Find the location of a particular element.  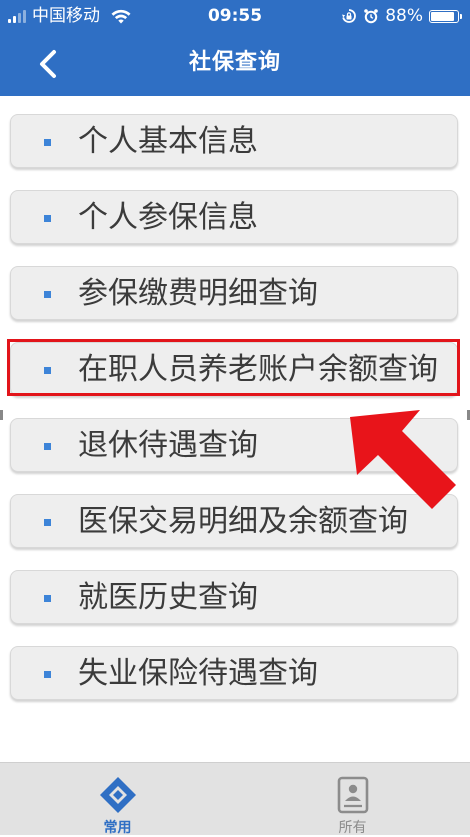

menu-item-label: 个人参保信息 is located at coordinates (168, 217).